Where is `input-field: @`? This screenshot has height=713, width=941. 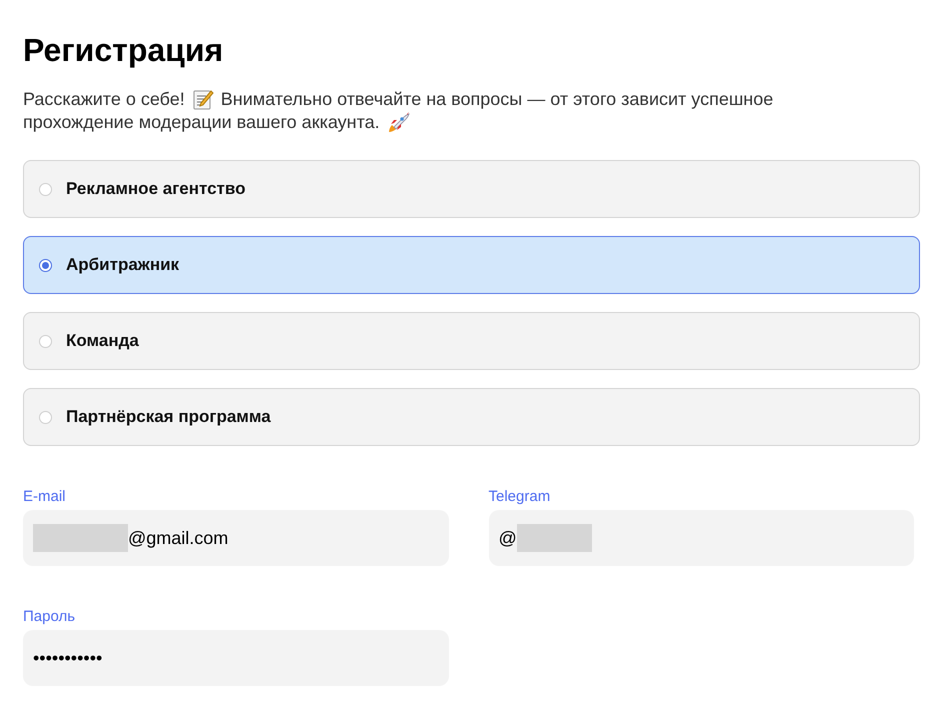
input-field: @ is located at coordinates (701, 538).